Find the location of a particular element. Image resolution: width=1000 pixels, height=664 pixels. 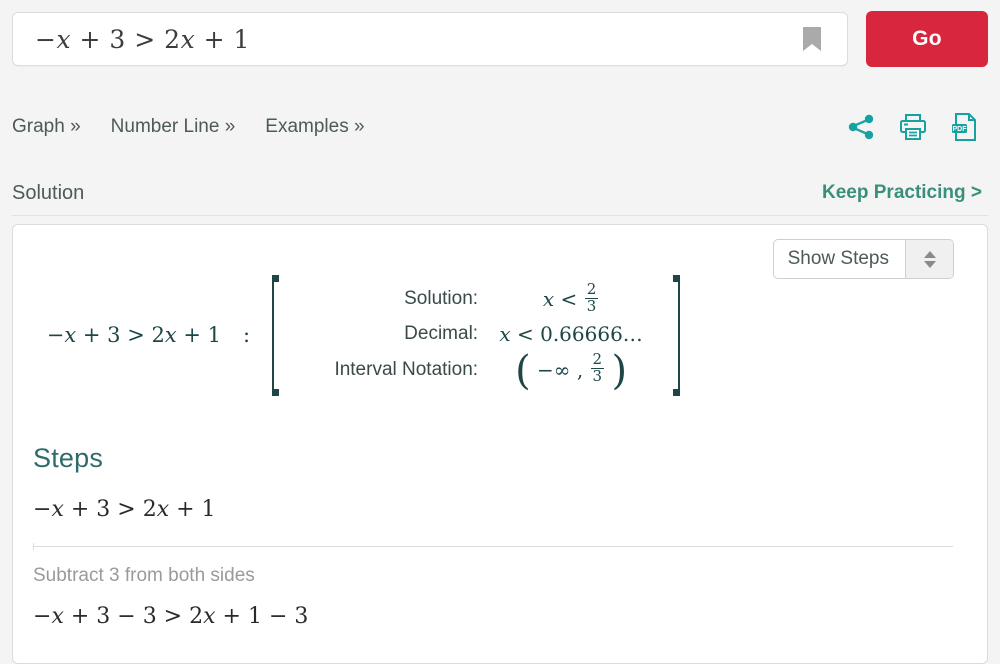

print-icon is located at coordinates (913, 127).